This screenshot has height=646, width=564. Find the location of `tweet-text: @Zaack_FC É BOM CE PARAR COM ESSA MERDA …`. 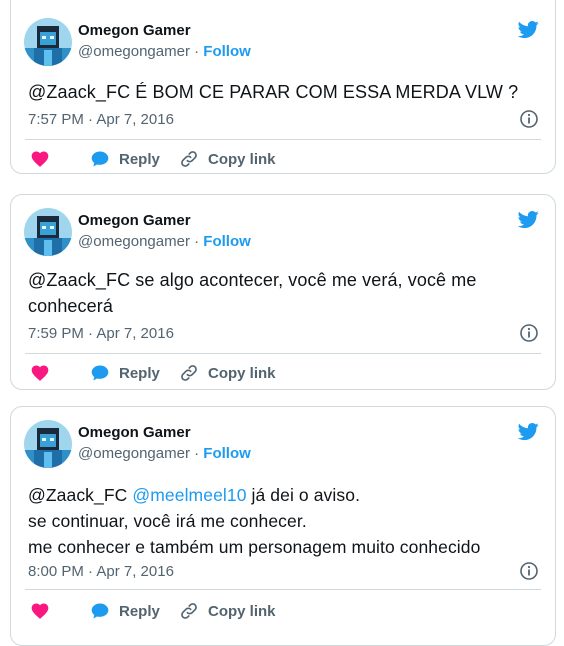

tweet-text: @Zaack_FC É BOM CE PARAR COM ESSA MERDA … is located at coordinates (284, 92).